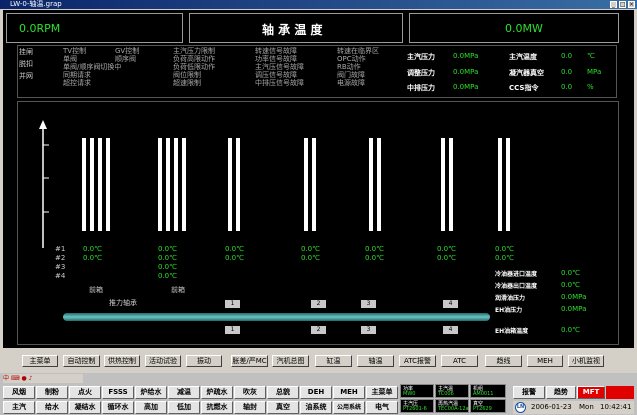  Describe the element at coordinates (290, 361) in the screenshot. I see `btn-turbine-overview: 汽机总图` at that location.